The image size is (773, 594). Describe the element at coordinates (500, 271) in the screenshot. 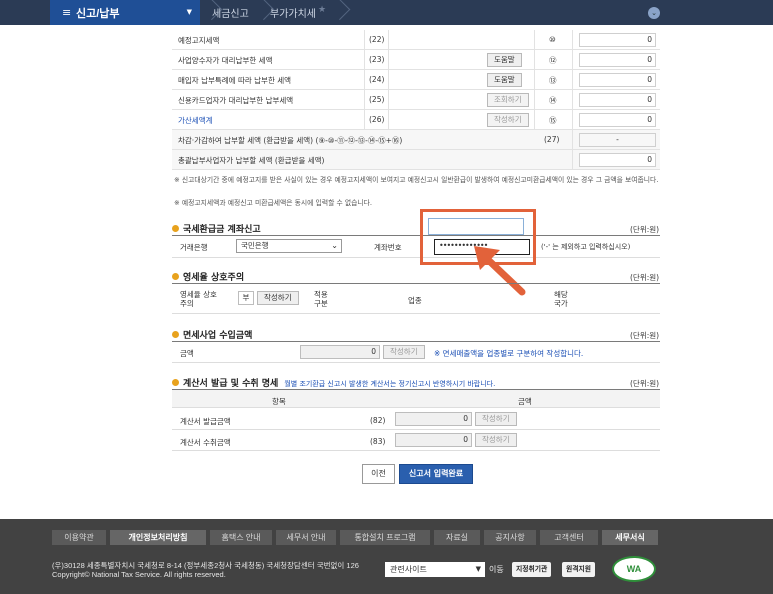

I see `pointer-arrow-icon` at that location.